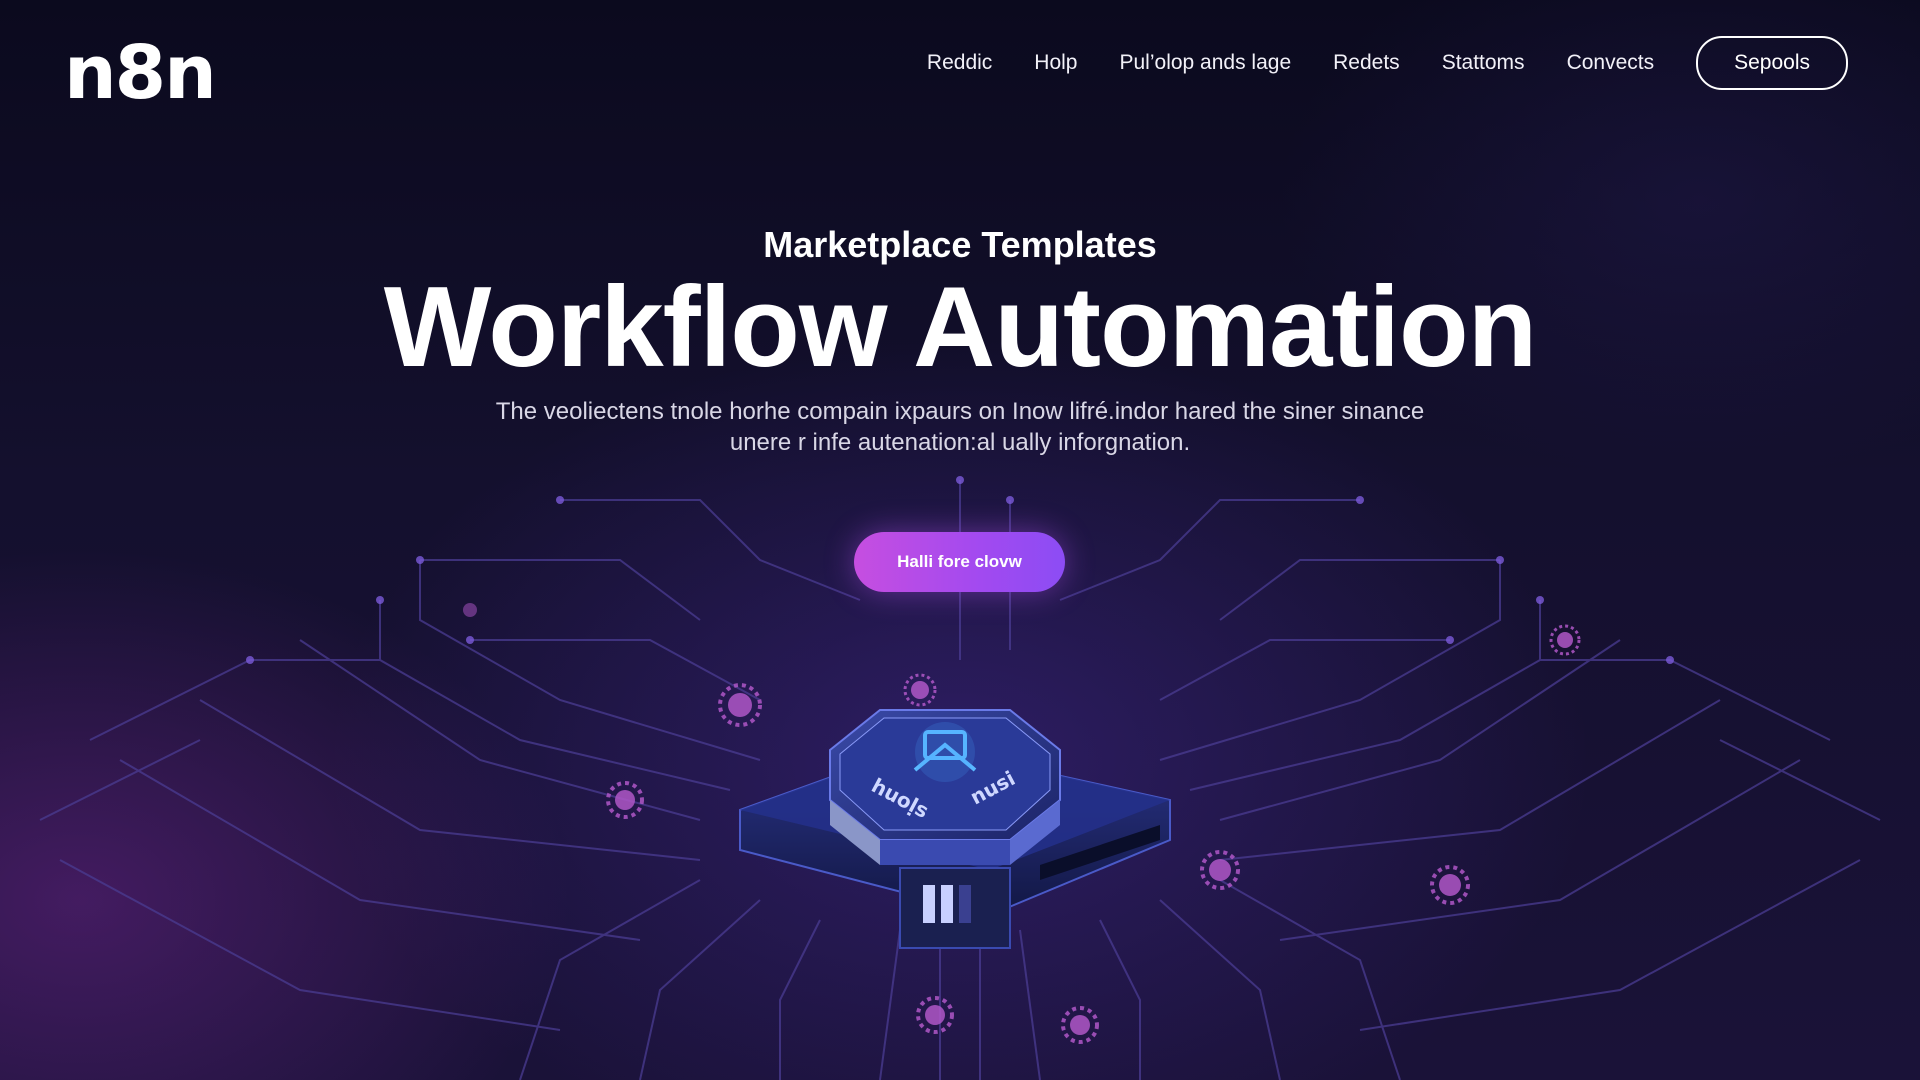 The height and width of the screenshot is (1080, 1920). What do you see at coordinates (1772, 63) in the screenshot?
I see `sepools-button: Sepools` at bounding box center [1772, 63].